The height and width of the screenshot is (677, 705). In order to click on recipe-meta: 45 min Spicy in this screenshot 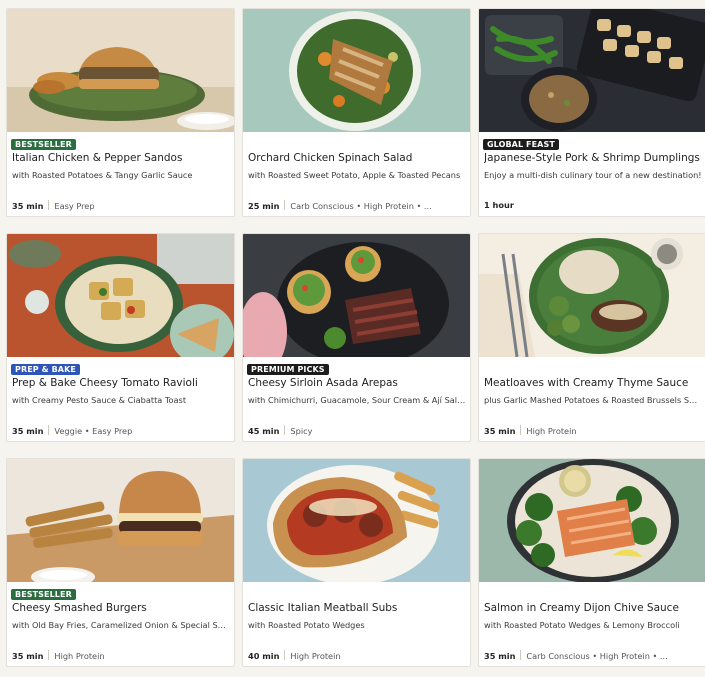, I will do `click(280, 431)`.